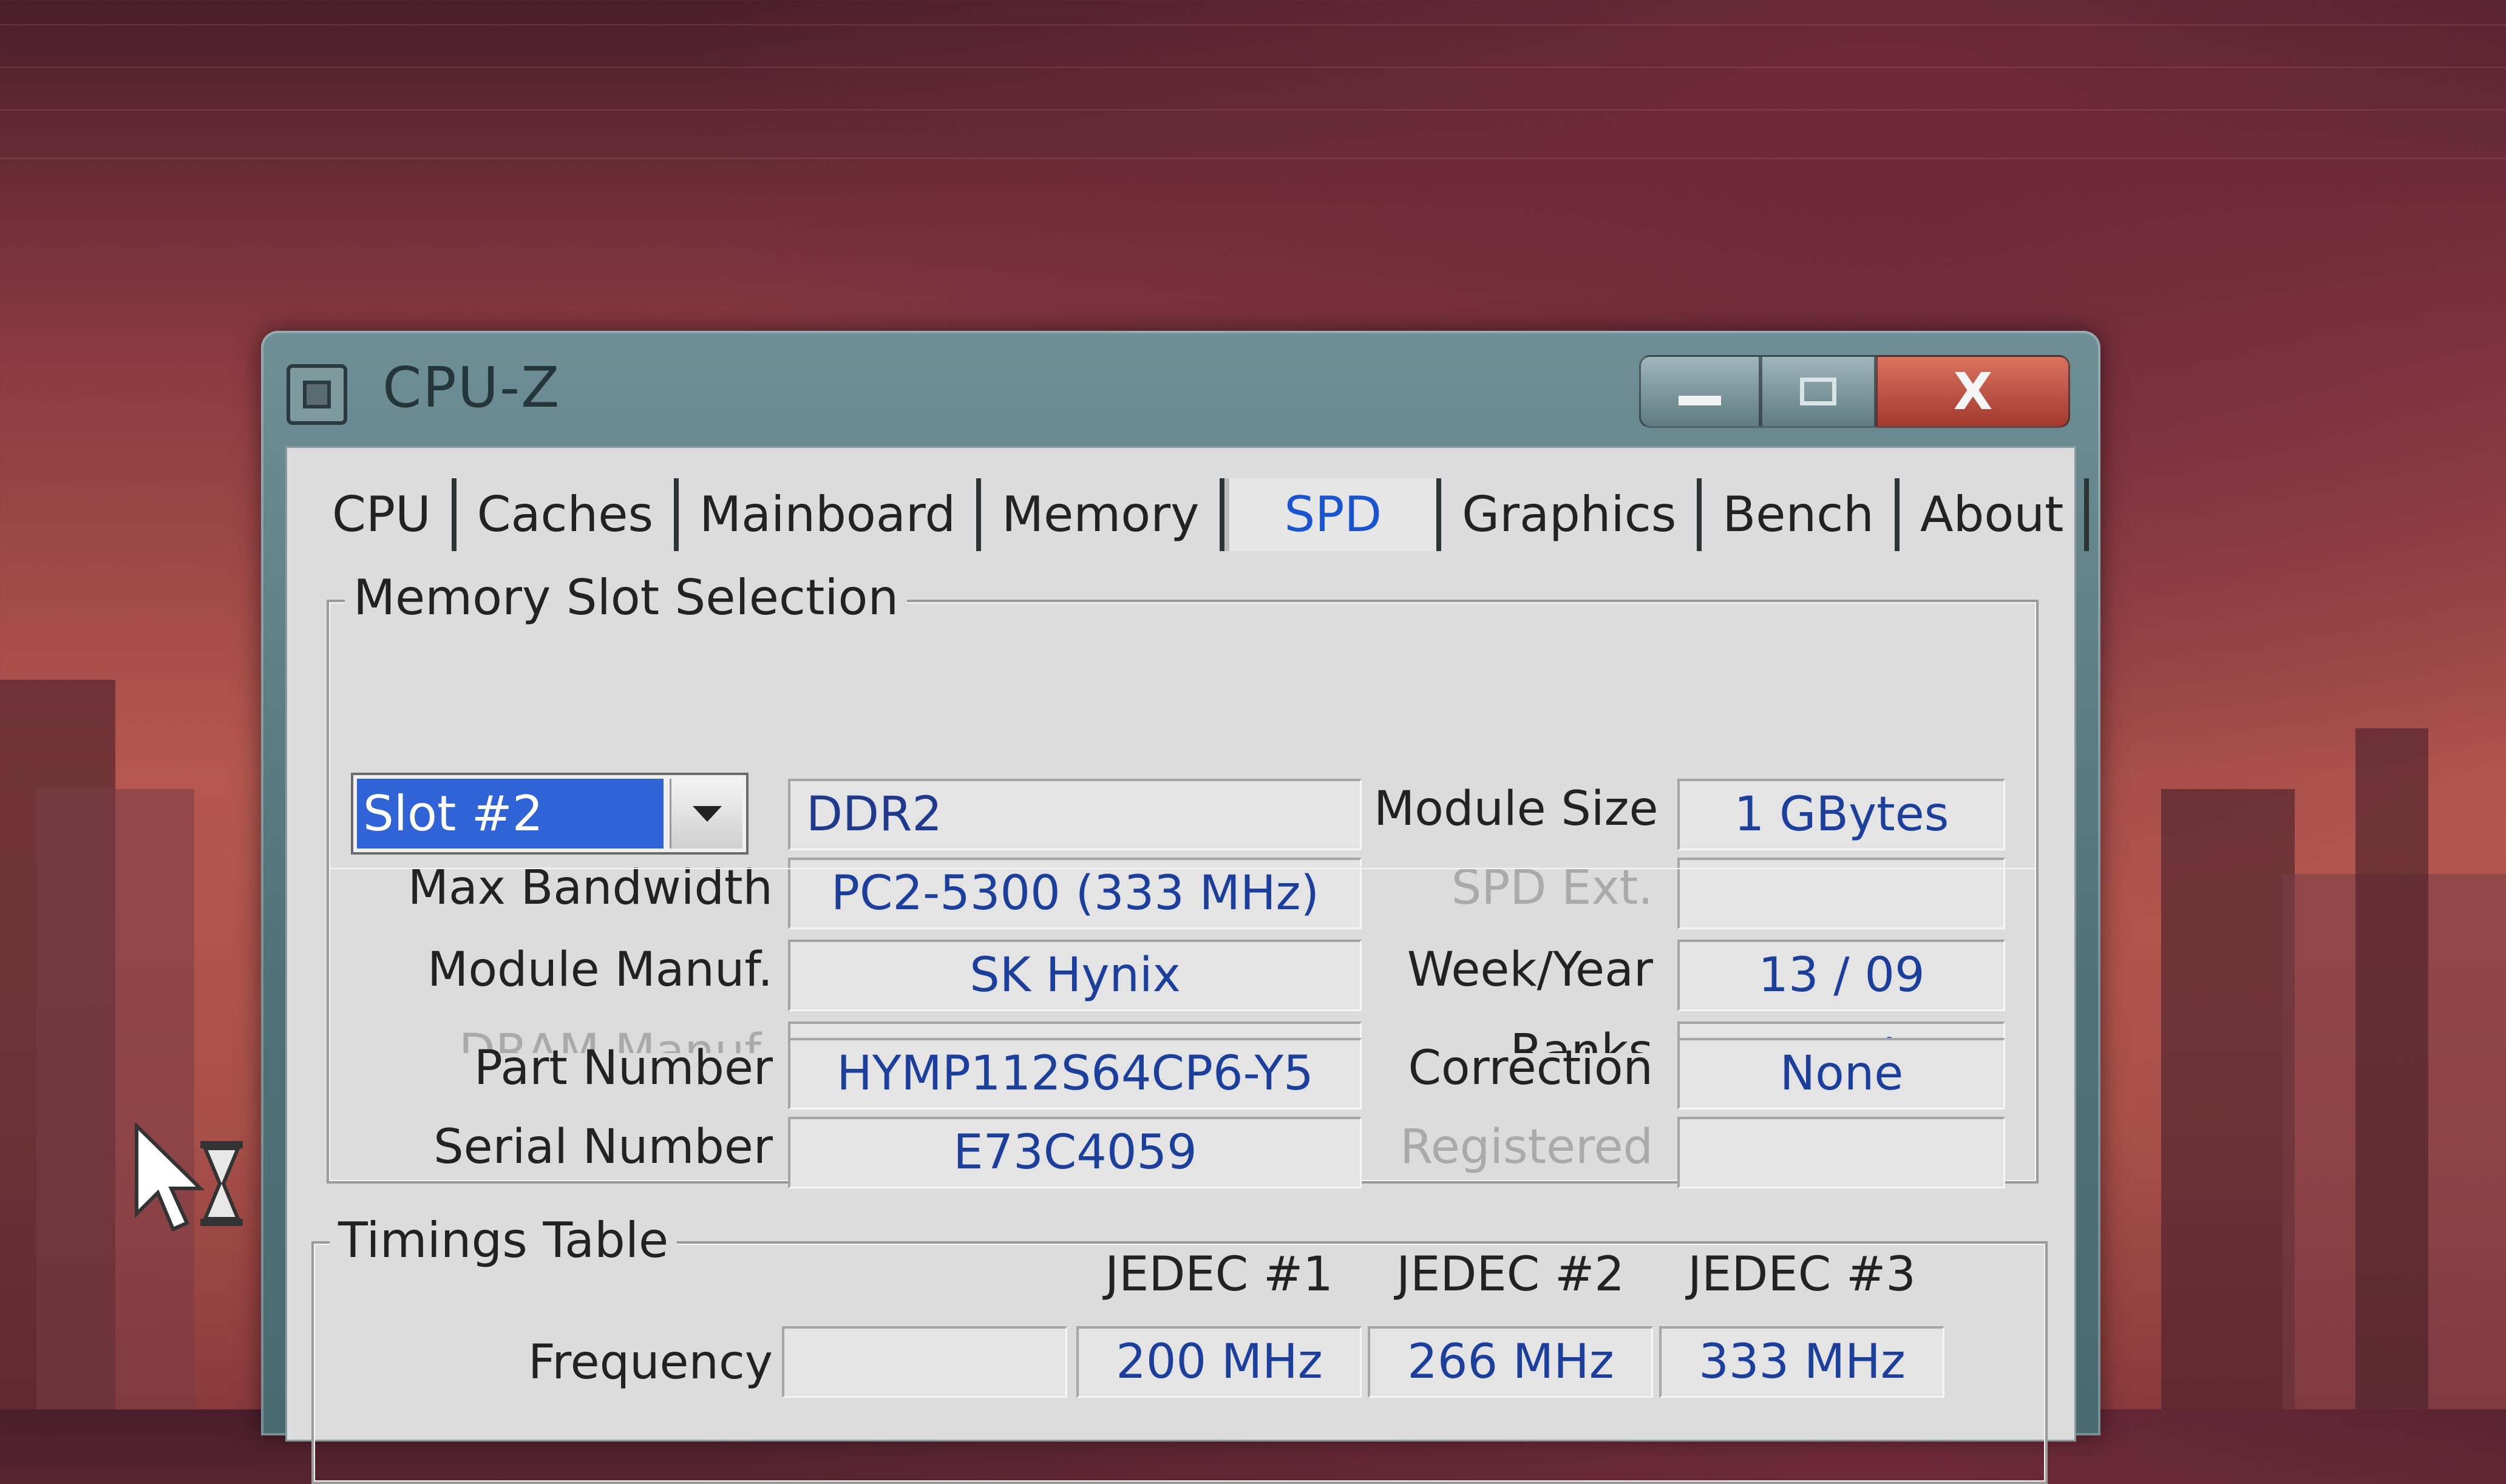 The width and height of the screenshot is (2506, 1484). I want to click on correction-value: None, so click(1841, 1074).